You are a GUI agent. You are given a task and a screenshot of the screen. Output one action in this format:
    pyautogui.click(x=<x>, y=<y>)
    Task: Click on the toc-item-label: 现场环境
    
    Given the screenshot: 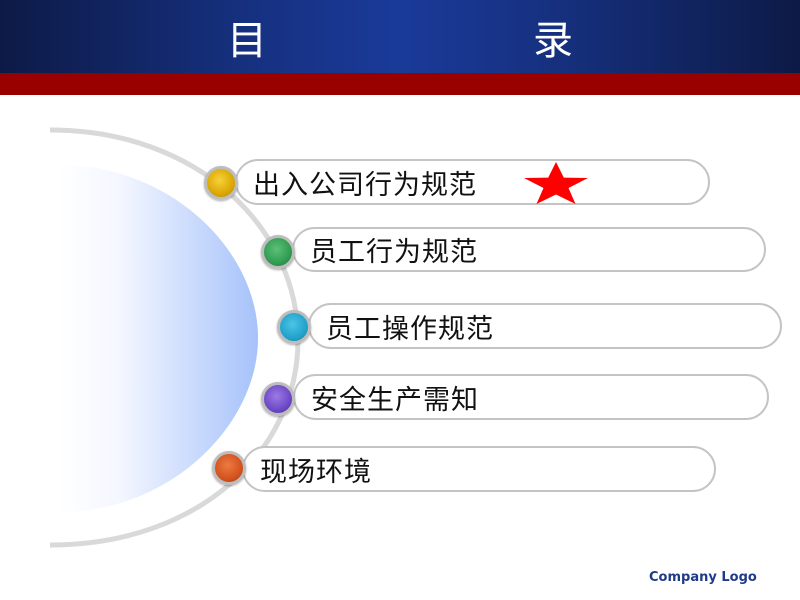 What is the action you would take?
    pyautogui.click(x=316, y=472)
    